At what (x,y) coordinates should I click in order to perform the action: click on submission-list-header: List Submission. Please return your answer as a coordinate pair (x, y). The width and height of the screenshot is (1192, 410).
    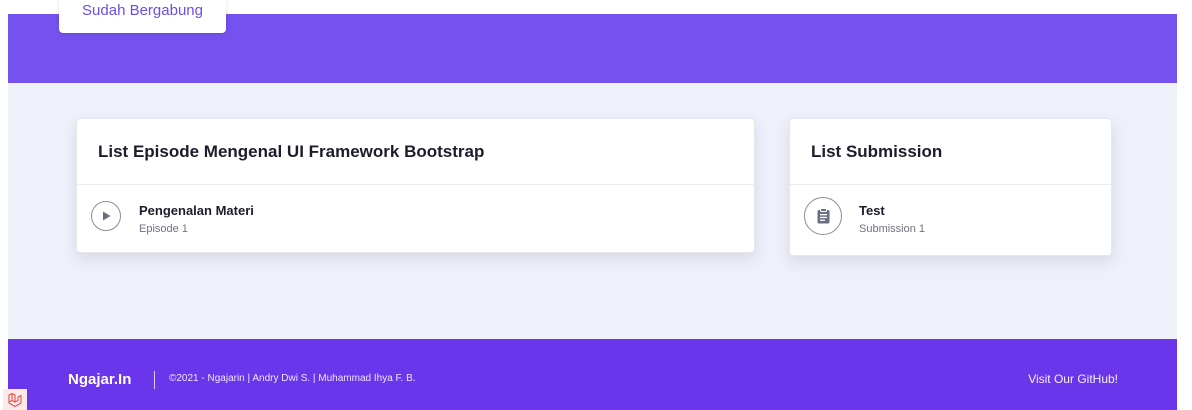
    Looking at the image, I should click on (950, 152).